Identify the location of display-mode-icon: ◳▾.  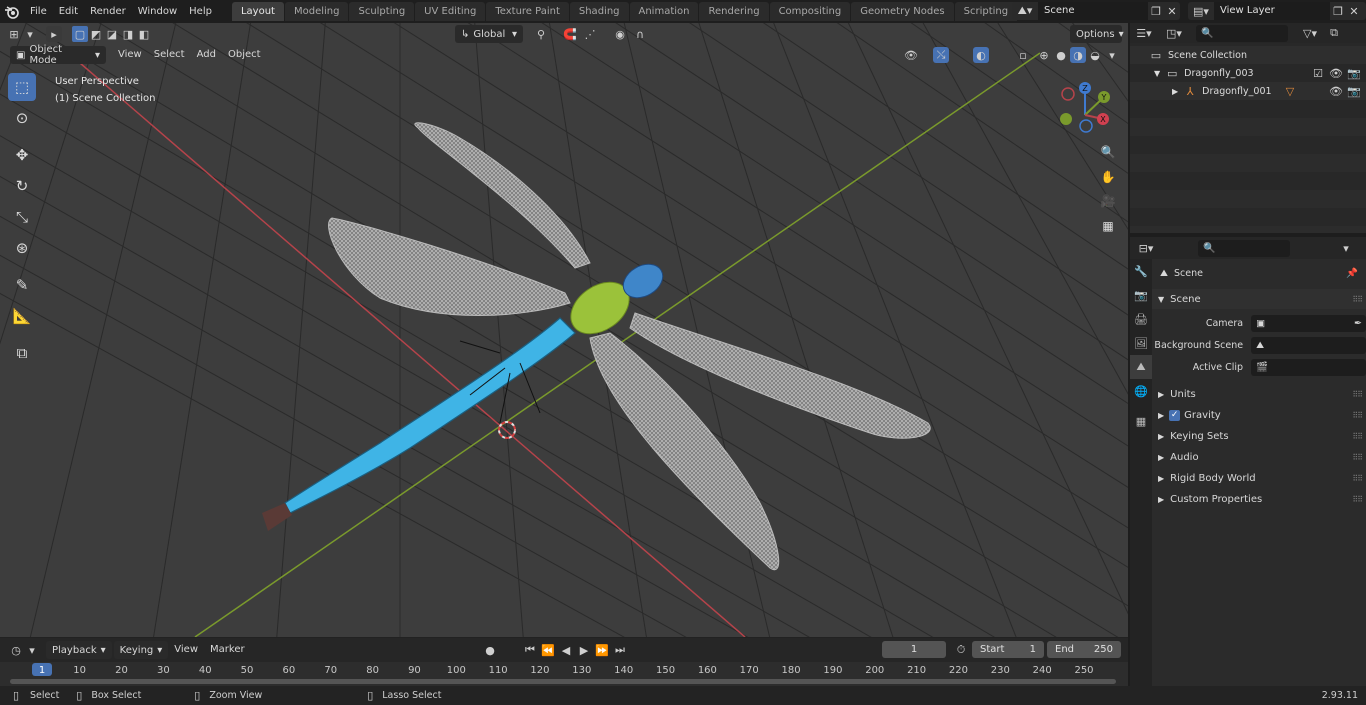
(1174, 33).